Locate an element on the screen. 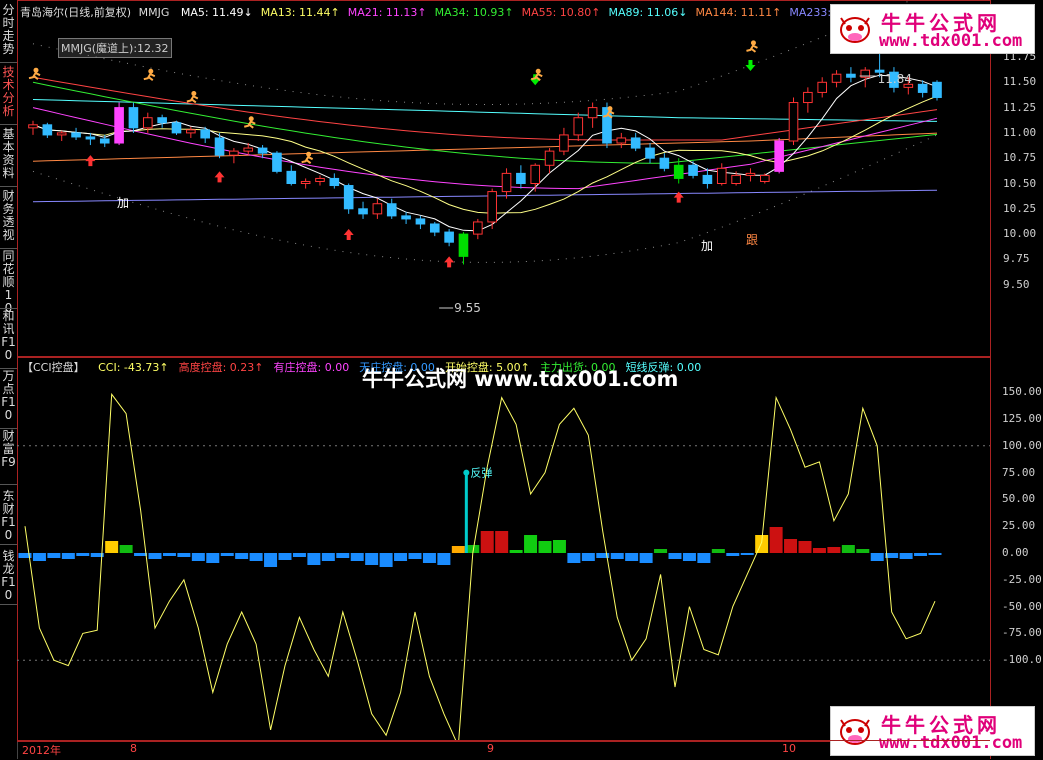  cci-label: -25.00 is located at coordinates (1022, 579).